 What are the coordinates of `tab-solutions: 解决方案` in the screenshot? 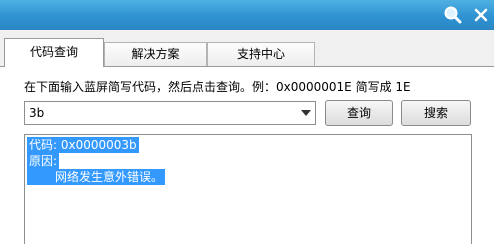 It's located at (155, 54).